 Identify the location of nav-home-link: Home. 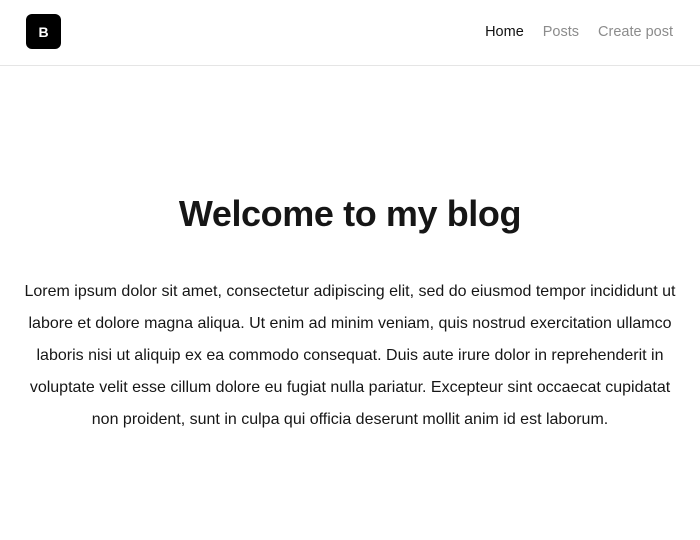
(504, 32).